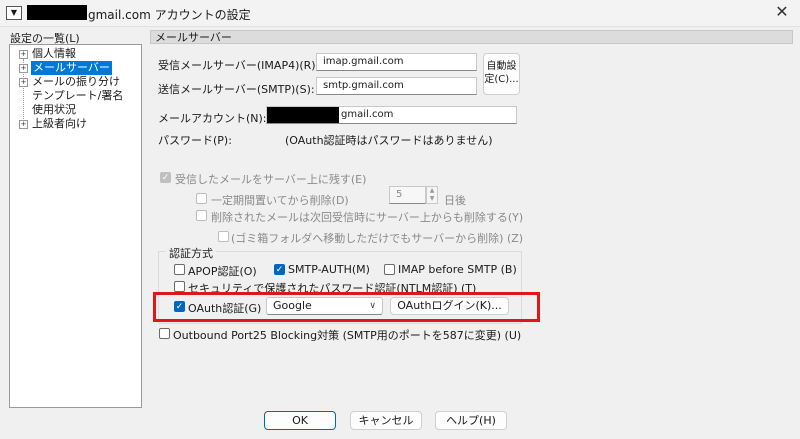 Image resolution: width=800 pixels, height=439 pixels. What do you see at coordinates (223, 236) in the screenshot?
I see `trash-delete-checkbox` at bounding box center [223, 236].